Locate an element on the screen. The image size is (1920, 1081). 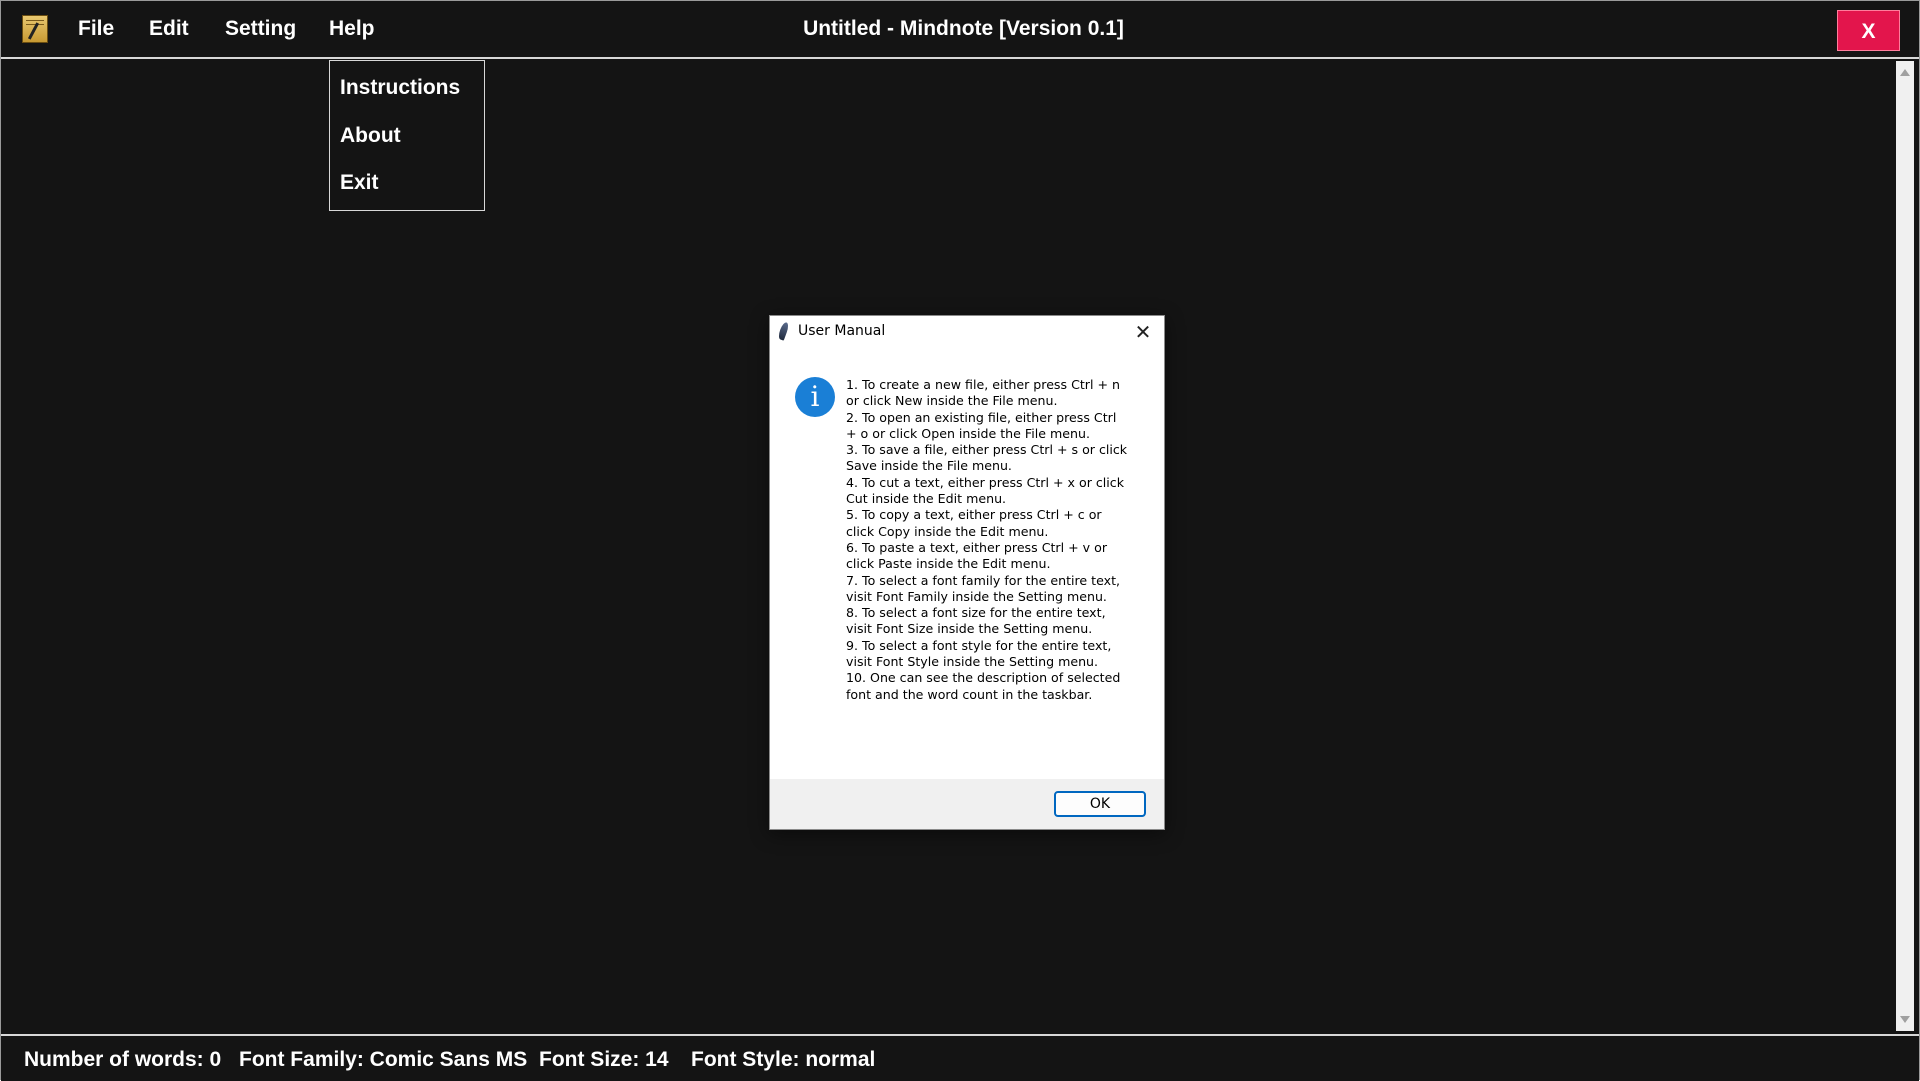
dialog-footer: OK is located at coordinates (967, 804).